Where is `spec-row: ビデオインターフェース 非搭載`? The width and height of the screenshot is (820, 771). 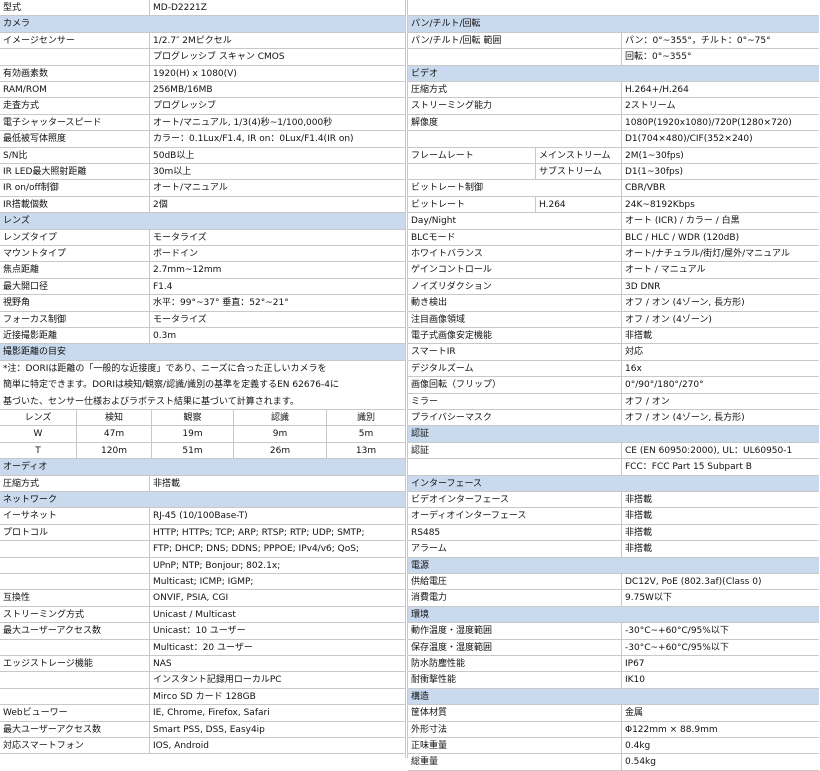
spec-row: ビデオインターフェース 非搭載 is located at coordinates (613, 500).